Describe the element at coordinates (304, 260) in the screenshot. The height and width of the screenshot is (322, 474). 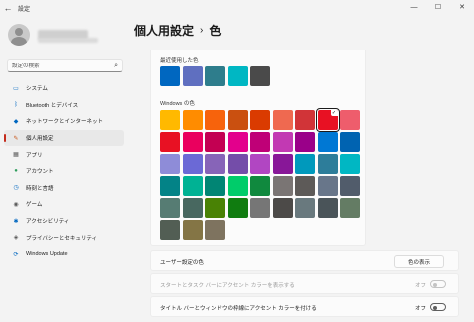
I see `custom-color-row: ユーザー設定の色 色の表示` at that location.